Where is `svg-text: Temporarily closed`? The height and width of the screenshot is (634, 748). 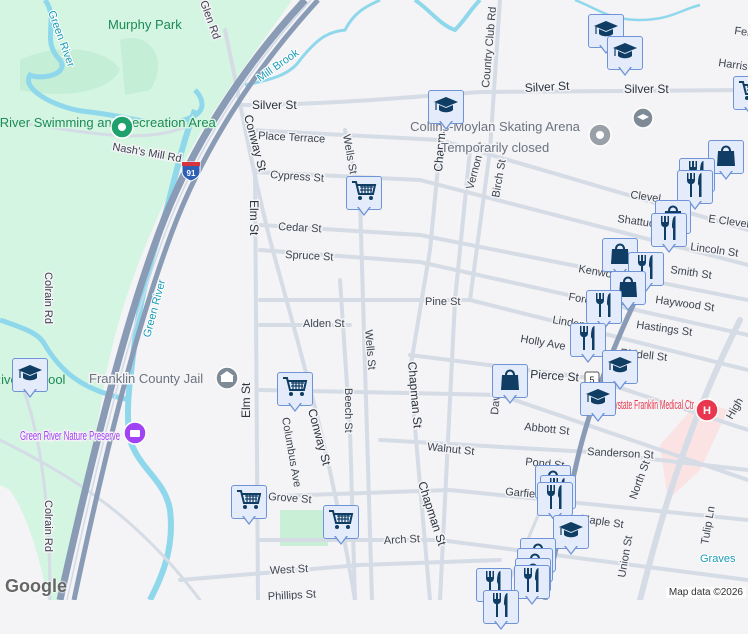
svg-text: Temporarily closed is located at coordinates (495, 147).